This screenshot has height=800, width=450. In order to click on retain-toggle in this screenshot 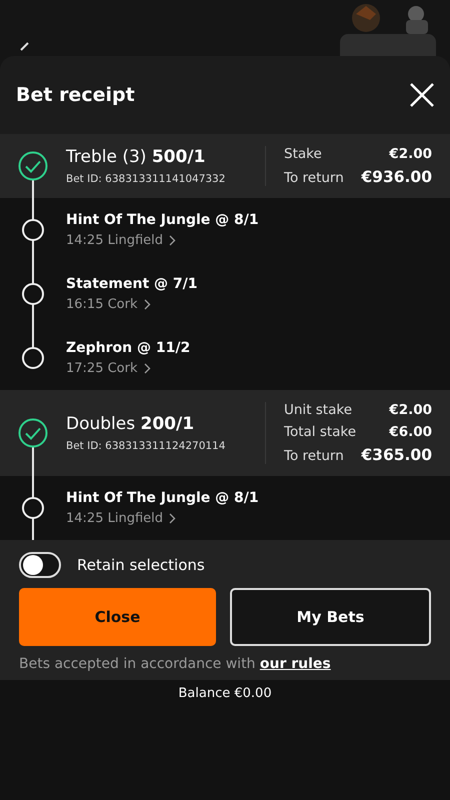, I will do `click(40, 565)`.